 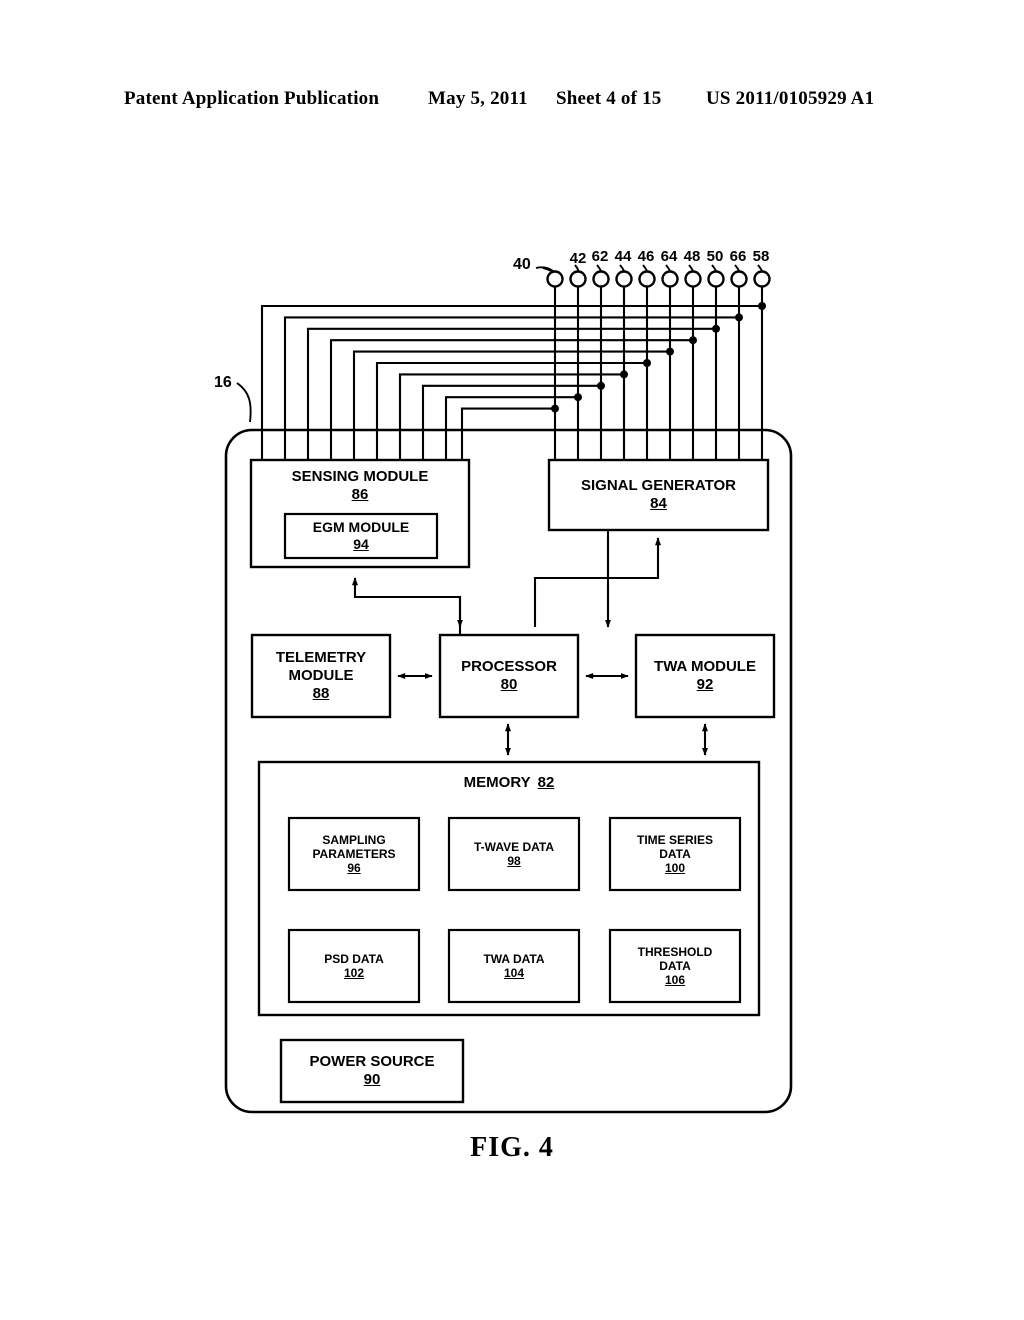 What do you see at coordinates (511, 382) in the screenshot?
I see `sensing-bus-routing` at bounding box center [511, 382].